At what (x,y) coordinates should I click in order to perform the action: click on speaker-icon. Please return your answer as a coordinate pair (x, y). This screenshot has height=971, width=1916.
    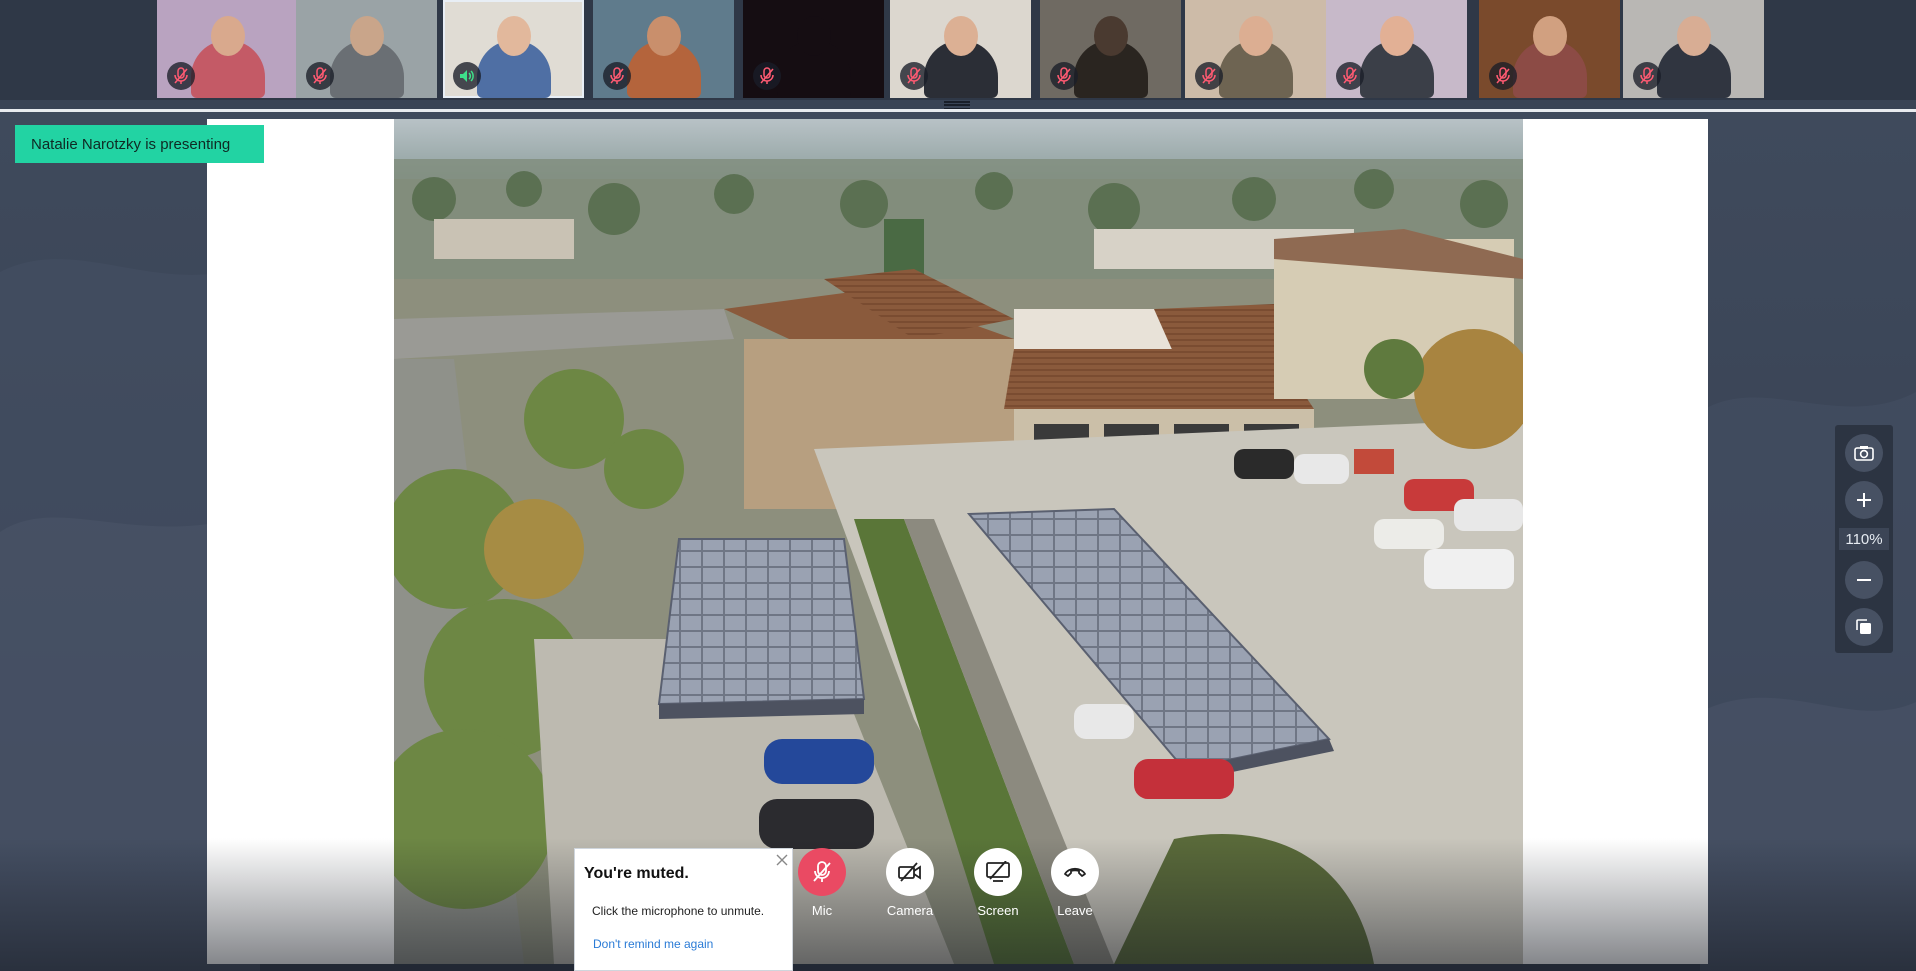
    Looking at the image, I should click on (467, 76).